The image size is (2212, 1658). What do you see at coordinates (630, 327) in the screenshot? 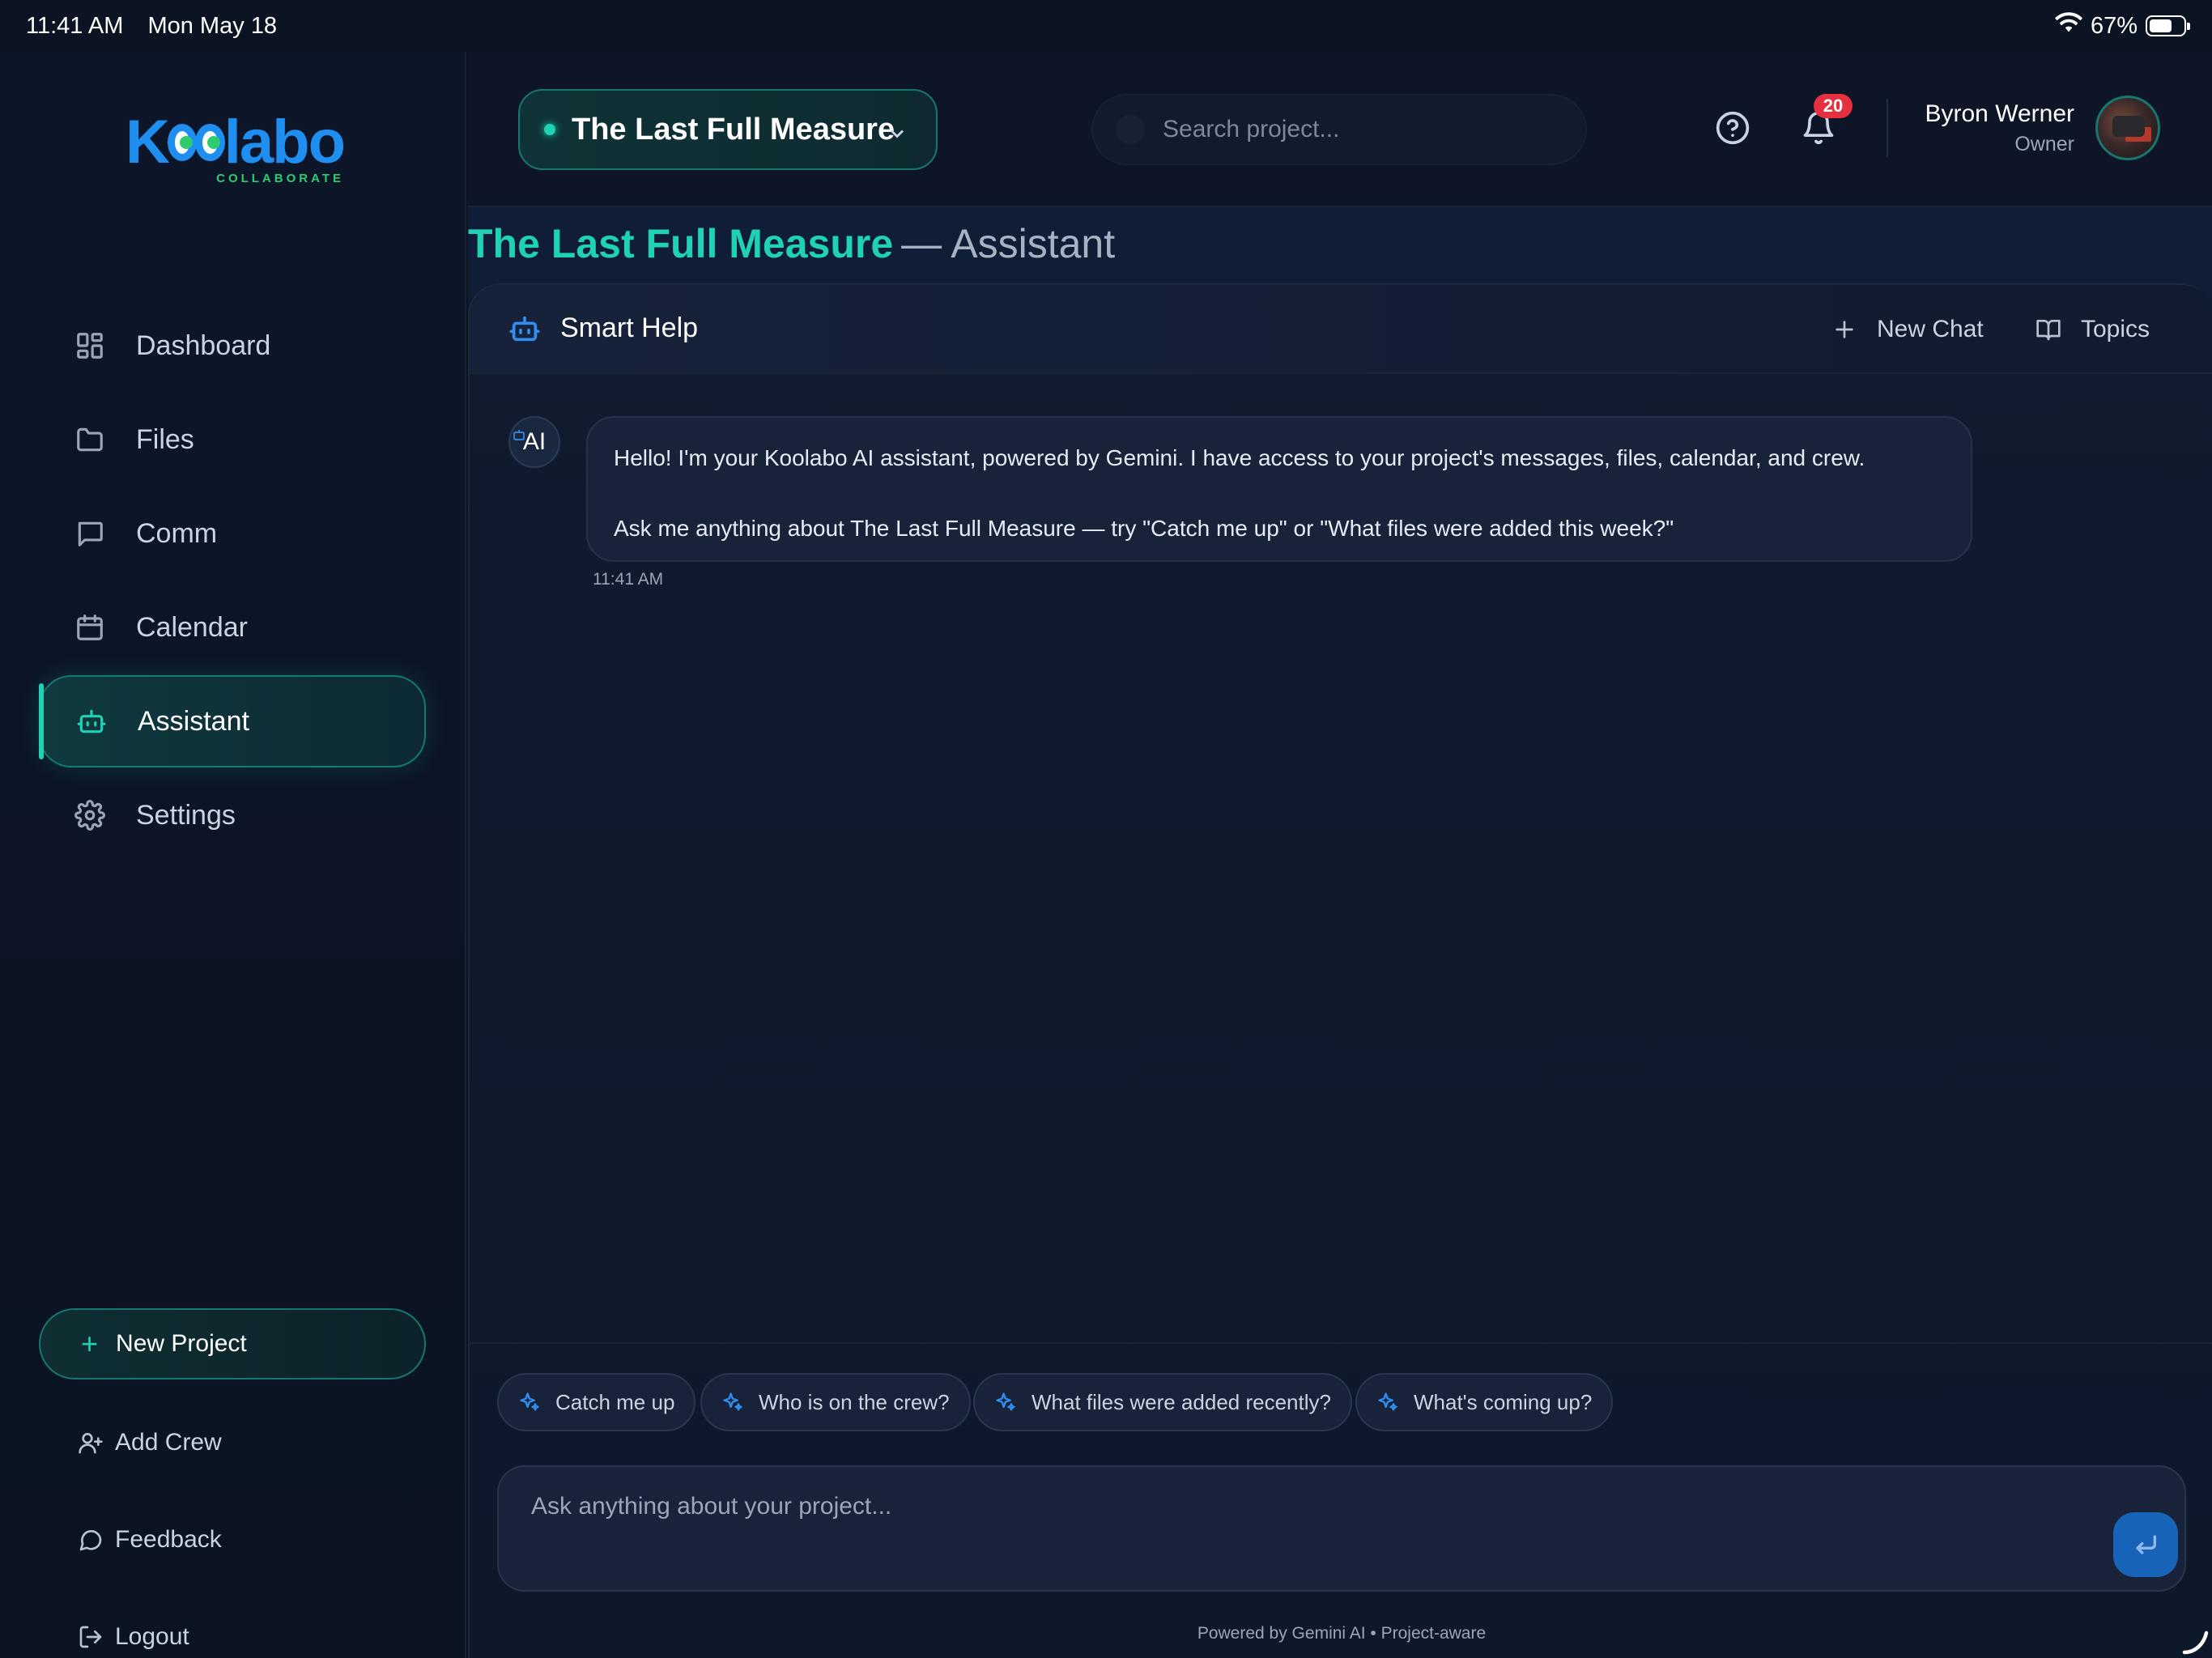
I see `panel-title: Smart Help` at bounding box center [630, 327].